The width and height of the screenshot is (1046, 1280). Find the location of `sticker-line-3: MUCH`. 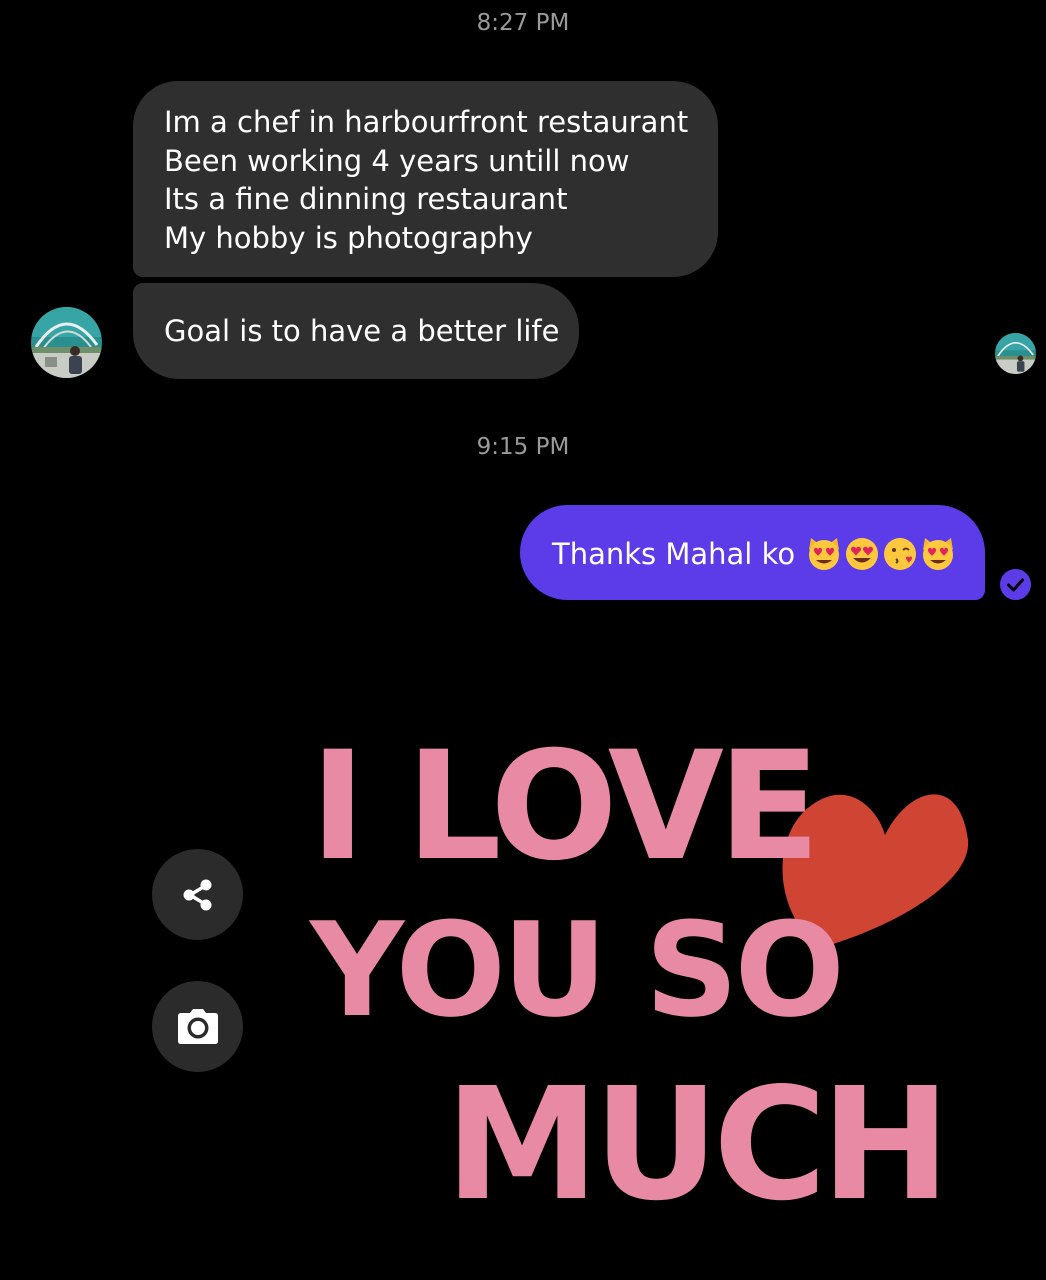

sticker-line-3: MUCH is located at coordinates (695, 1137).